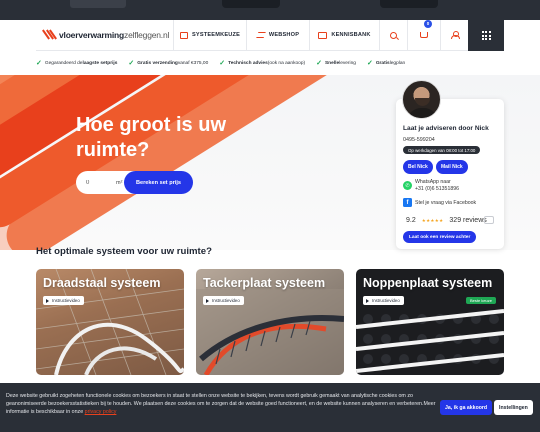  What do you see at coordinates (432, 220) in the screenshot?
I see `star-rating-icon: ★★★★★` at bounding box center [432, 220].